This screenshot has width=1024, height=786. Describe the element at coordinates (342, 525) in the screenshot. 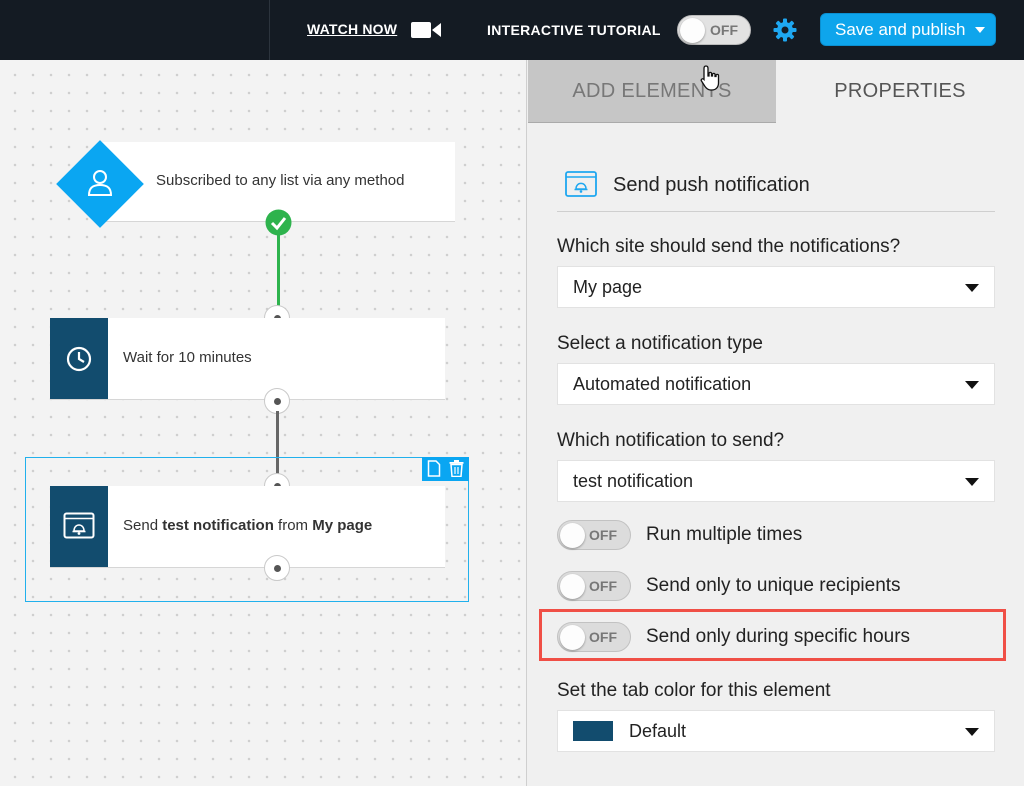

I see `send-site-name: My page` at that location.